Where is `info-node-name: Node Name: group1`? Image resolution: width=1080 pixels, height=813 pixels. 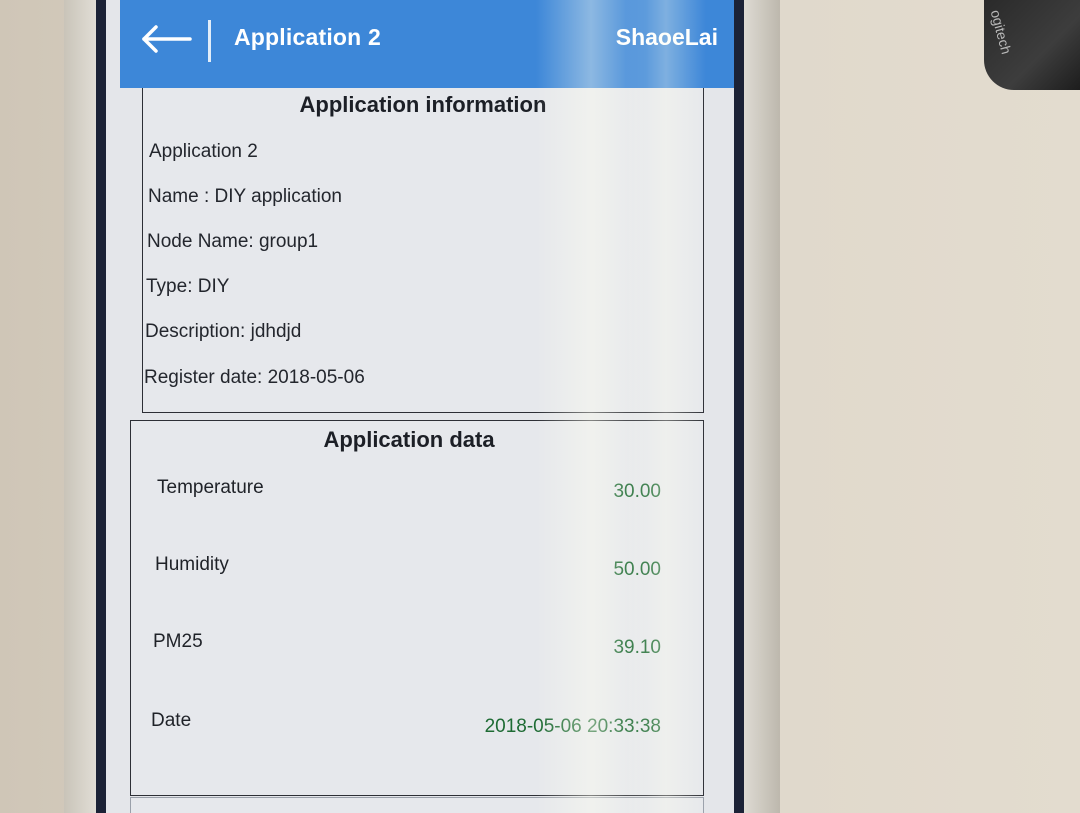 info-node-name: Node Name: group1 is located at coordinates (233, 241).